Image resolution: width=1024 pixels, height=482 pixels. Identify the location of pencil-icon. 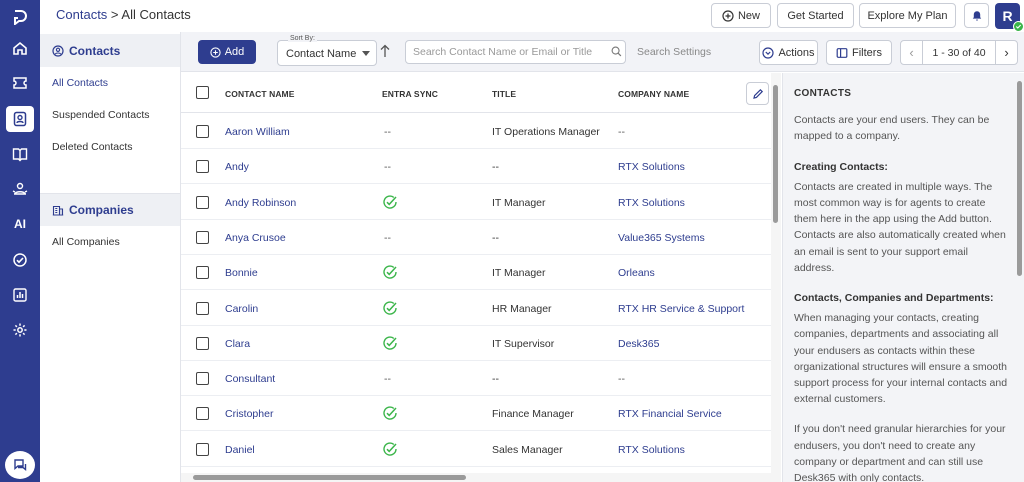
(757, 93).